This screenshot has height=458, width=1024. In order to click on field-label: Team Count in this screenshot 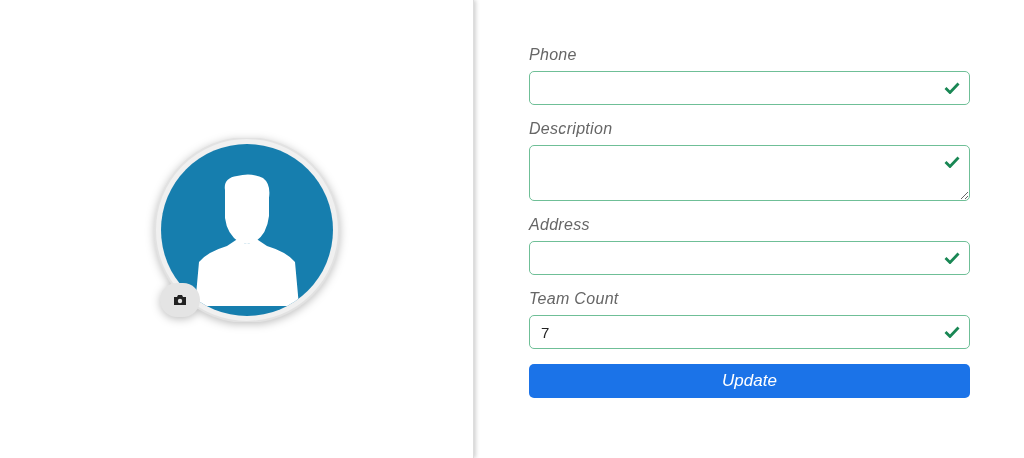, I will do `click(574, 299)`.